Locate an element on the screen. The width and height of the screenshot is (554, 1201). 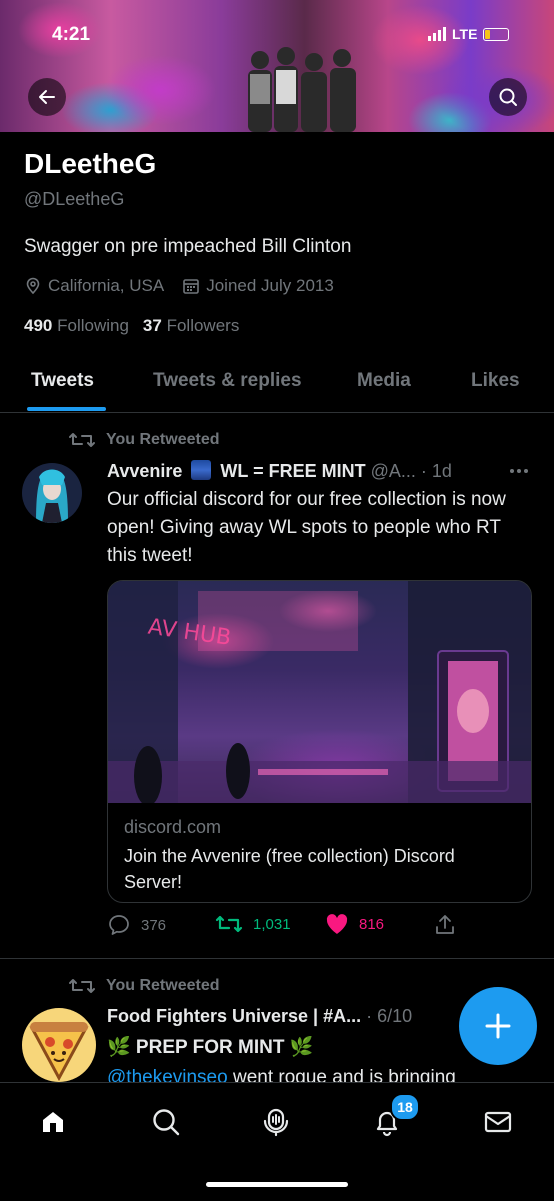
share-icon is located at coordinates (445, 924).